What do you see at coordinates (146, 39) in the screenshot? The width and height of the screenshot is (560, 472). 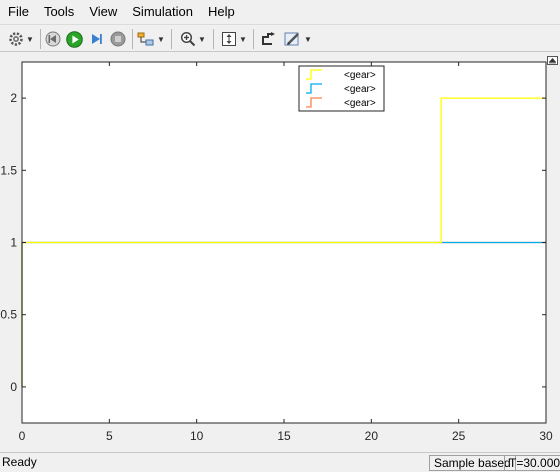 I see `highlight-signal-icon` at bounding box center [146, 39].